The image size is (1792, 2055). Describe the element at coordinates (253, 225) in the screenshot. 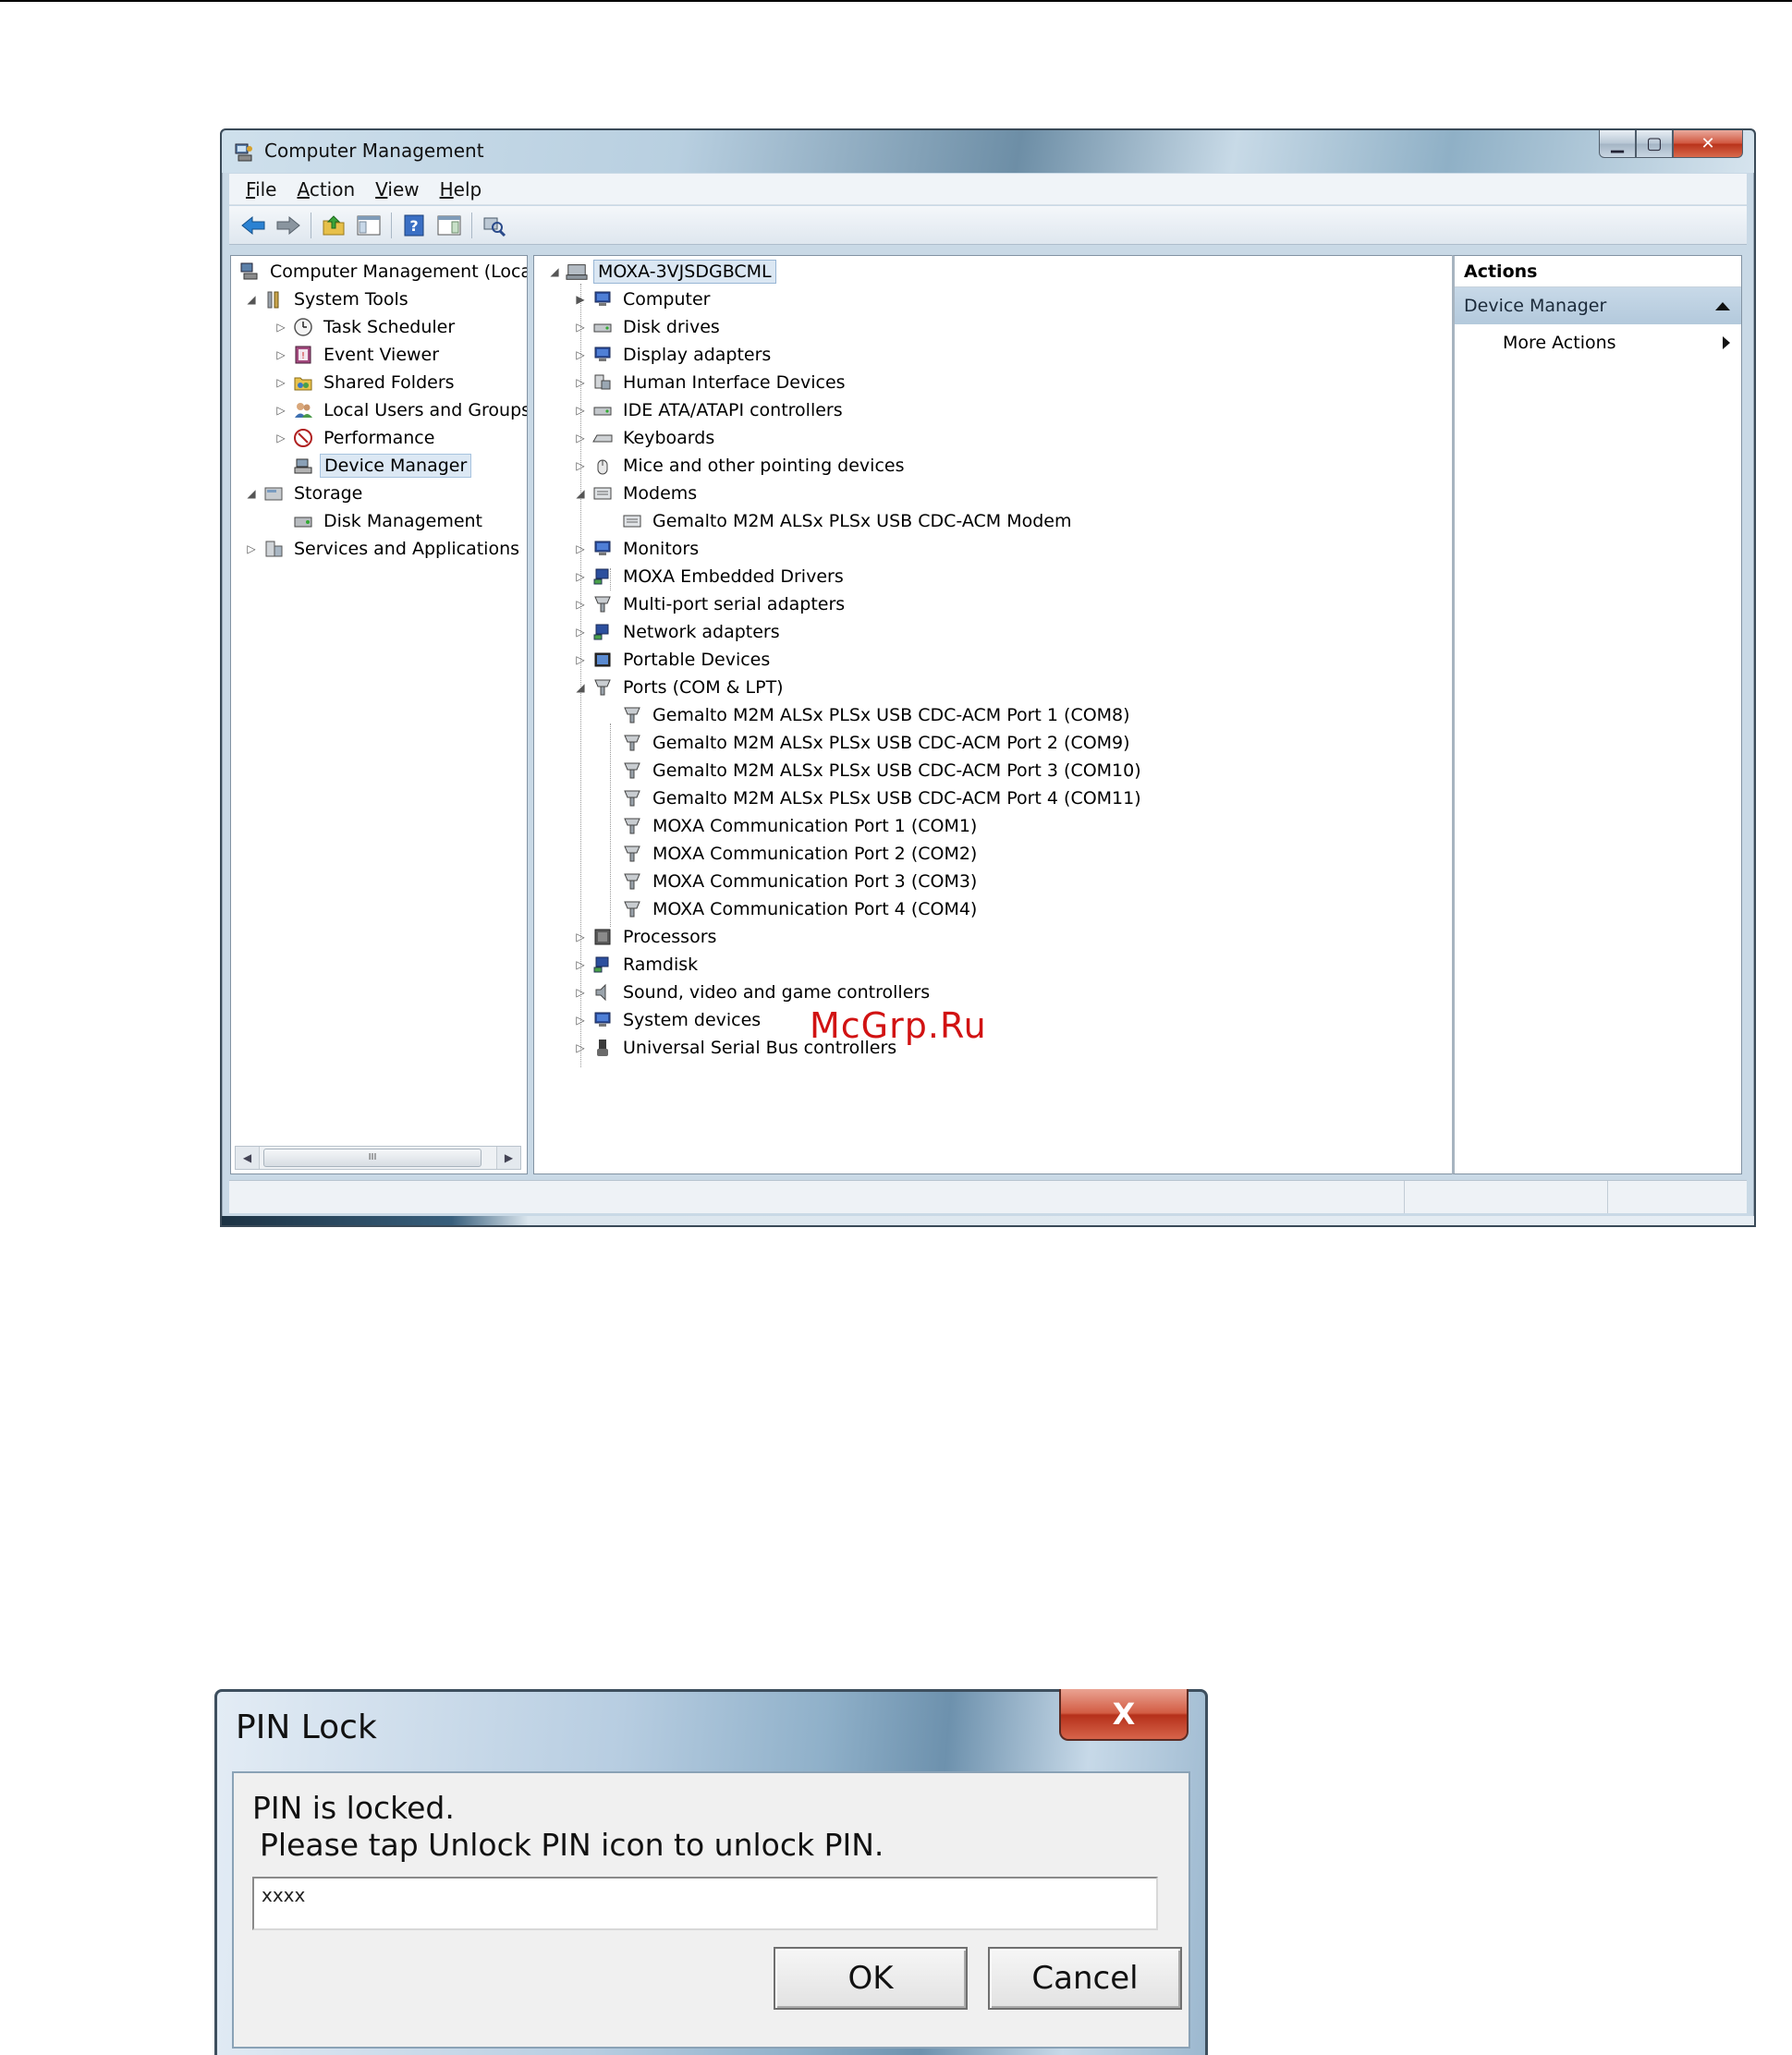

I see `back-button` at that location.